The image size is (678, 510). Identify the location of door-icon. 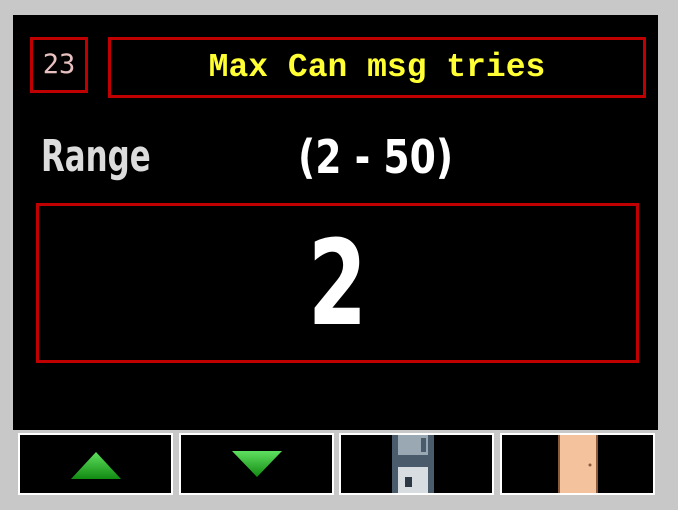
(578, 464).